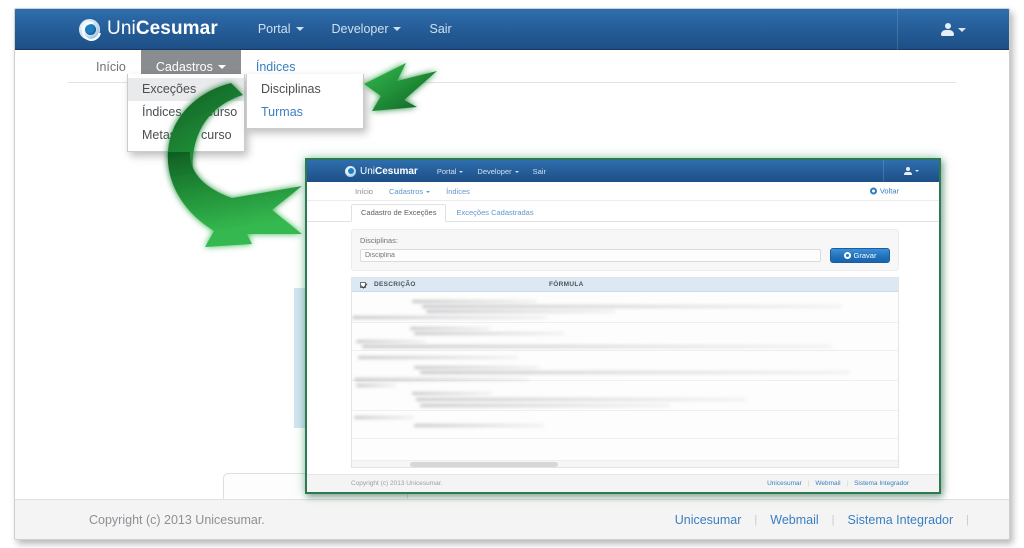 This screenshot has width=1024, height=548. What do you see at coordinates (794, 520) in the screenshot?
I see `footer-link-webmail: Webmail` at bounding box center [794, 520].